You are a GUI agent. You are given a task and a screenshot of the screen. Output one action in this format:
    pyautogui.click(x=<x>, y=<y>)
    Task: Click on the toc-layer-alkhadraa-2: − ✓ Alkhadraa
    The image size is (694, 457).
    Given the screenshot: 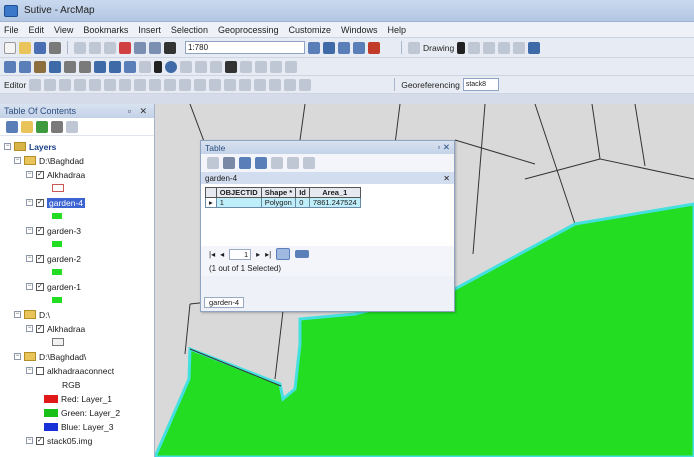 What is the action you would take?
    pyautogui.click(x=55, y=328)
    